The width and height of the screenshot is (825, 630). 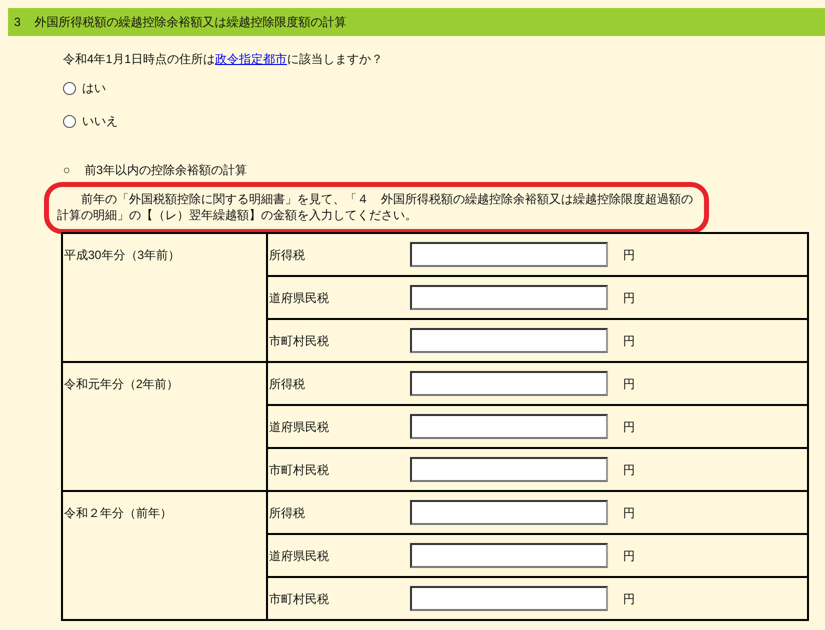 I want to click on link: 政令指定都市, so click(x=251, y=59).